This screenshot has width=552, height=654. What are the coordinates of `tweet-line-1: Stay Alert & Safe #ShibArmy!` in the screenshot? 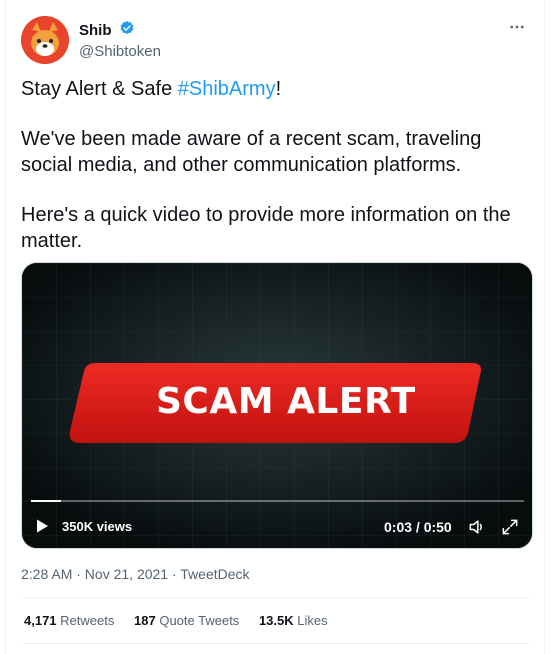 It's located at (278, 89).